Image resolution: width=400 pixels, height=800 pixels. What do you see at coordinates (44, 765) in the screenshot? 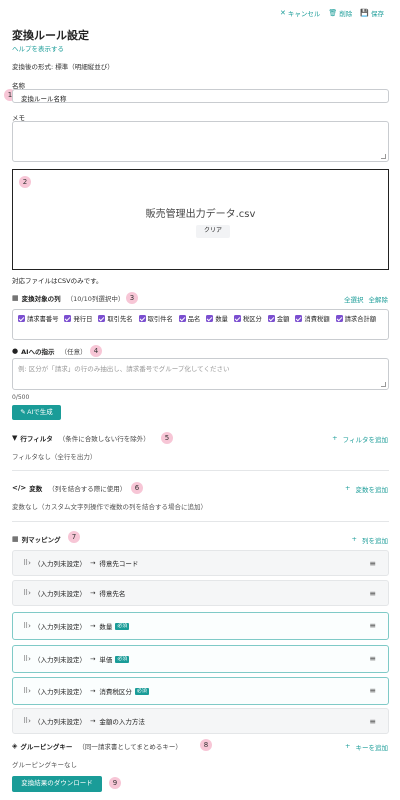
I see `grouping-empty-text: グルーピングキーなし` at bounding box center [44, 765].